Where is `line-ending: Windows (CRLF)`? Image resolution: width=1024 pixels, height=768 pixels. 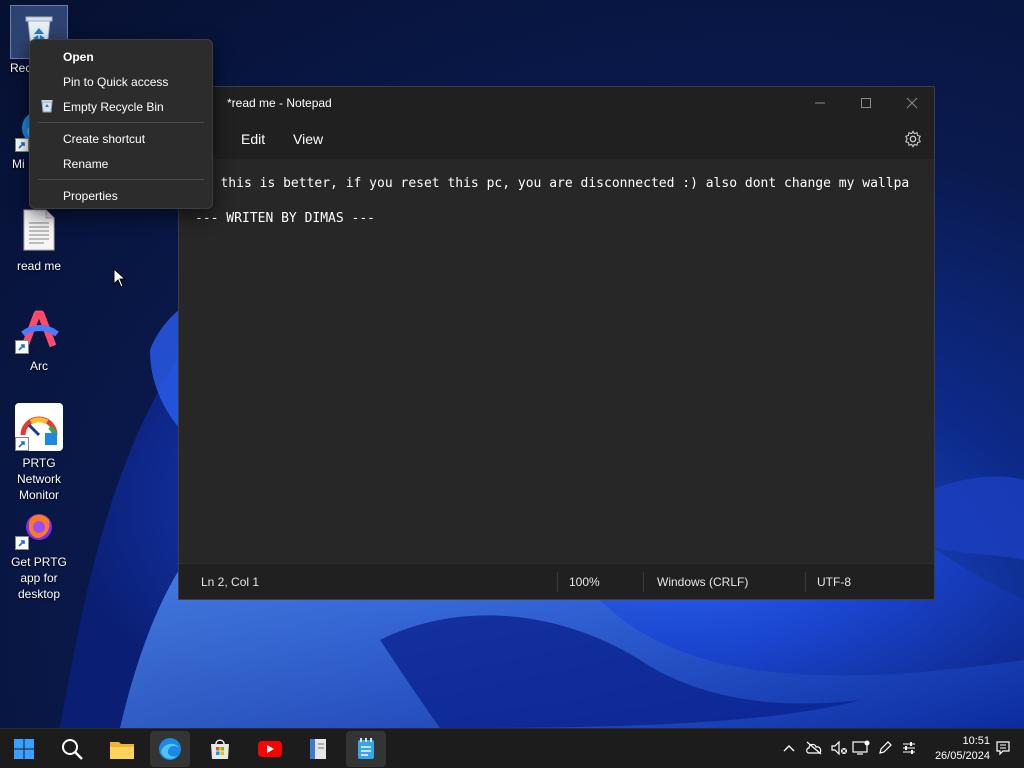 line-ending: Windows (CRLF) is located at coordinates (703, 582).